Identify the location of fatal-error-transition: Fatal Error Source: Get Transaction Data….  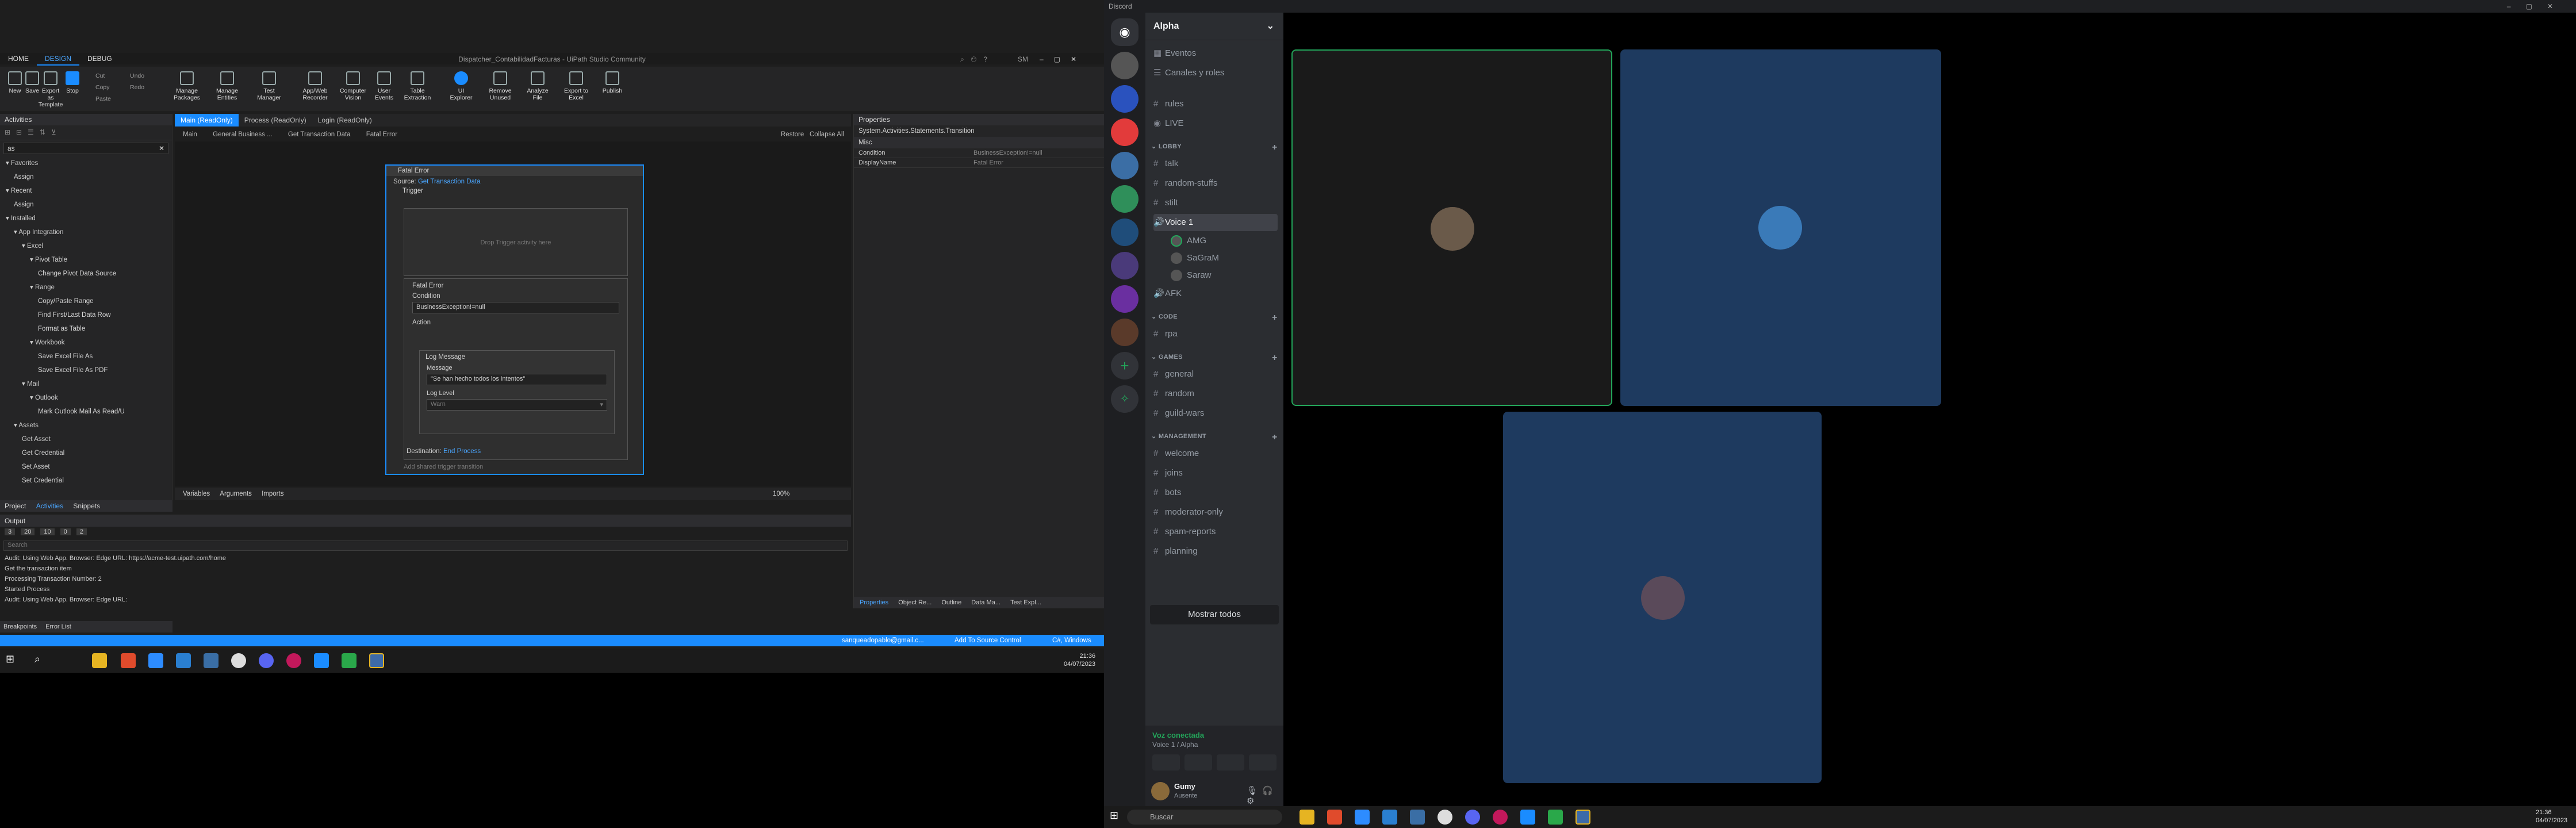
(514, 319).